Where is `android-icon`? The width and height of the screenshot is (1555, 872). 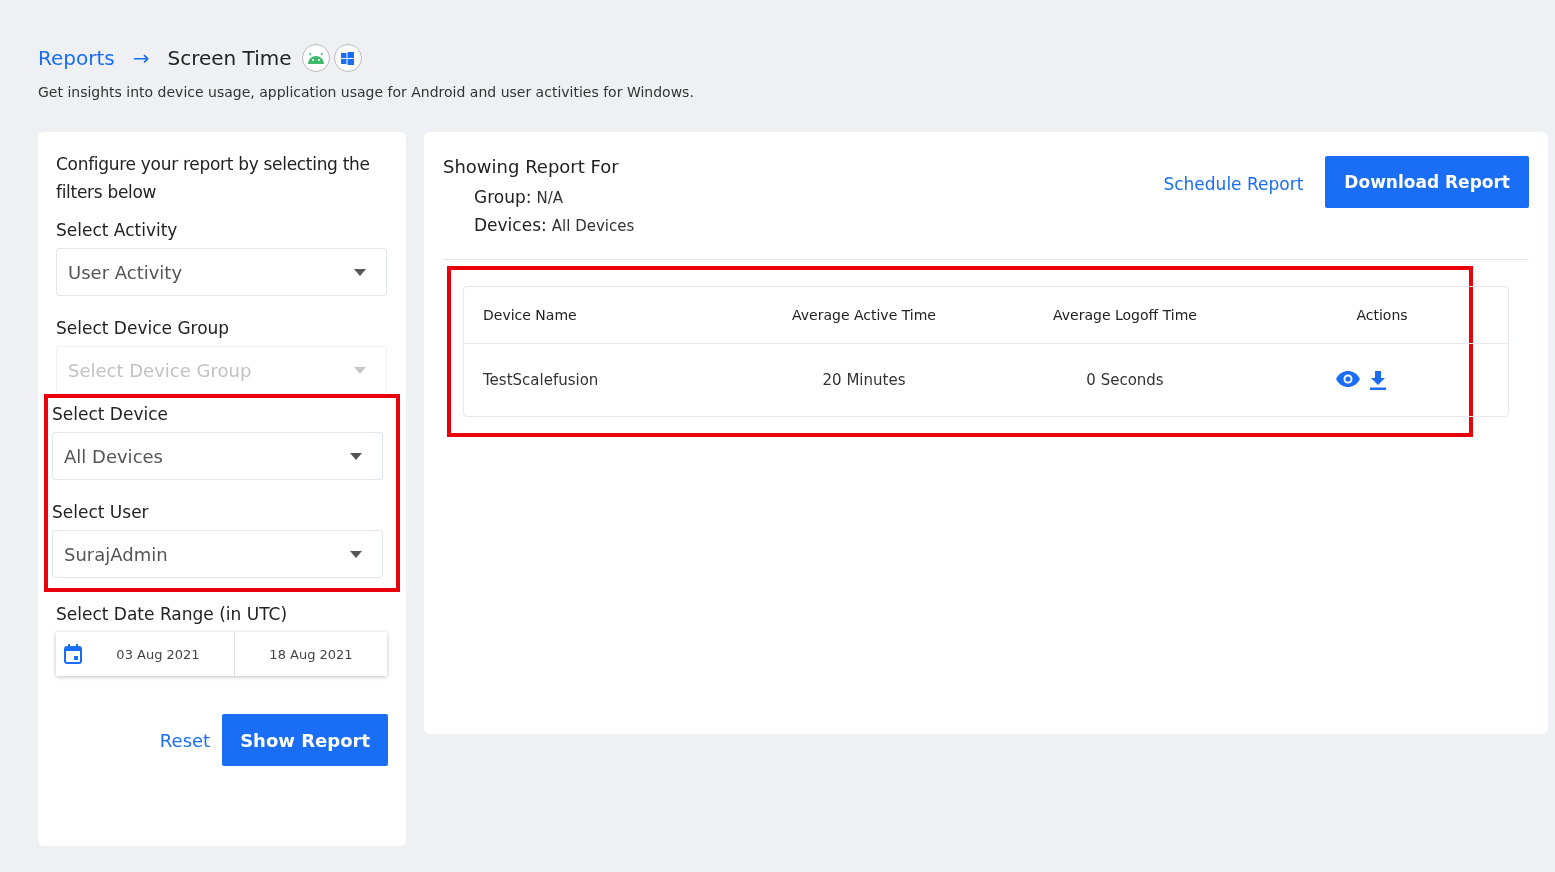
android-icon is located at coordinates (315, 58).